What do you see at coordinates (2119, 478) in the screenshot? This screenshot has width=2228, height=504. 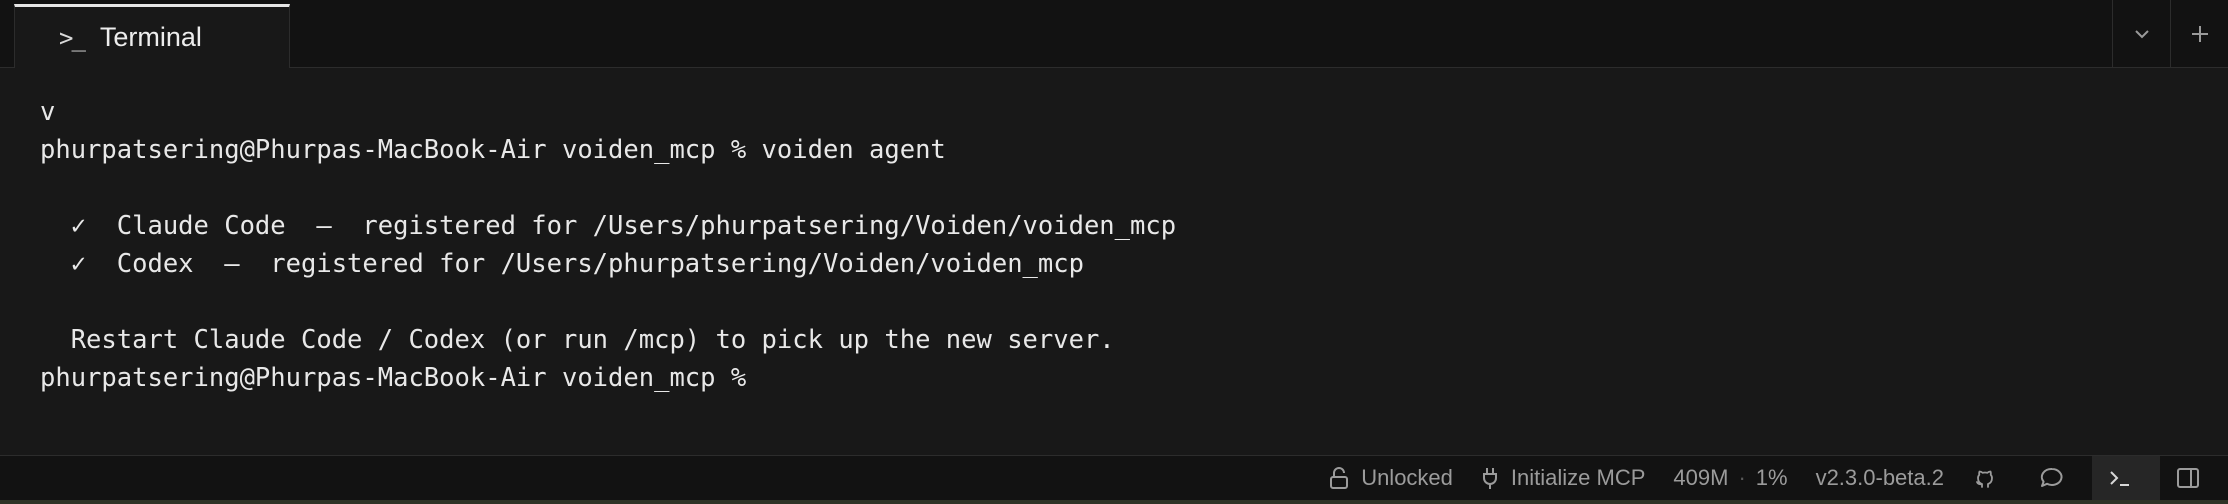 I see `terminal-icon` at bounding box center [2119, 478].